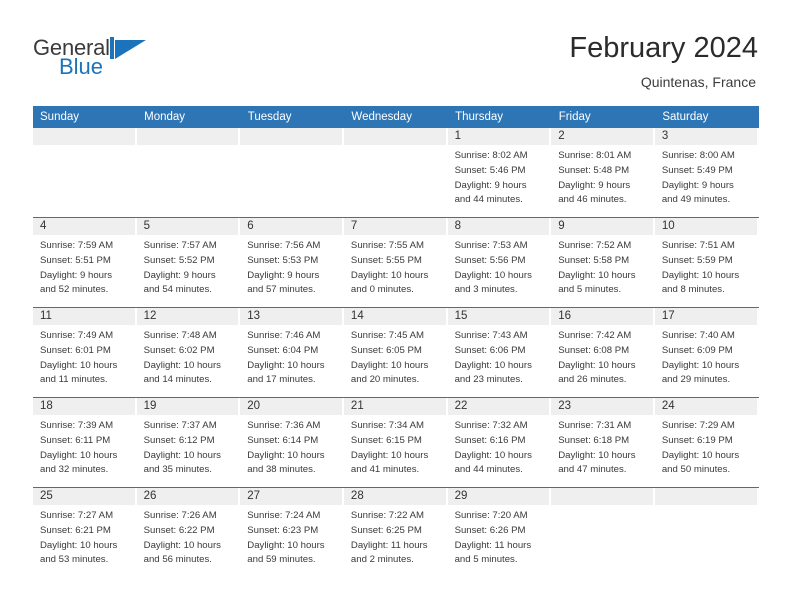 This screenshot has height=612, width=792. Describe the element at coordinates (491, 426) in the screenshot. I see `sunrise-time: Sunrise: 7:32 AM` at that location.